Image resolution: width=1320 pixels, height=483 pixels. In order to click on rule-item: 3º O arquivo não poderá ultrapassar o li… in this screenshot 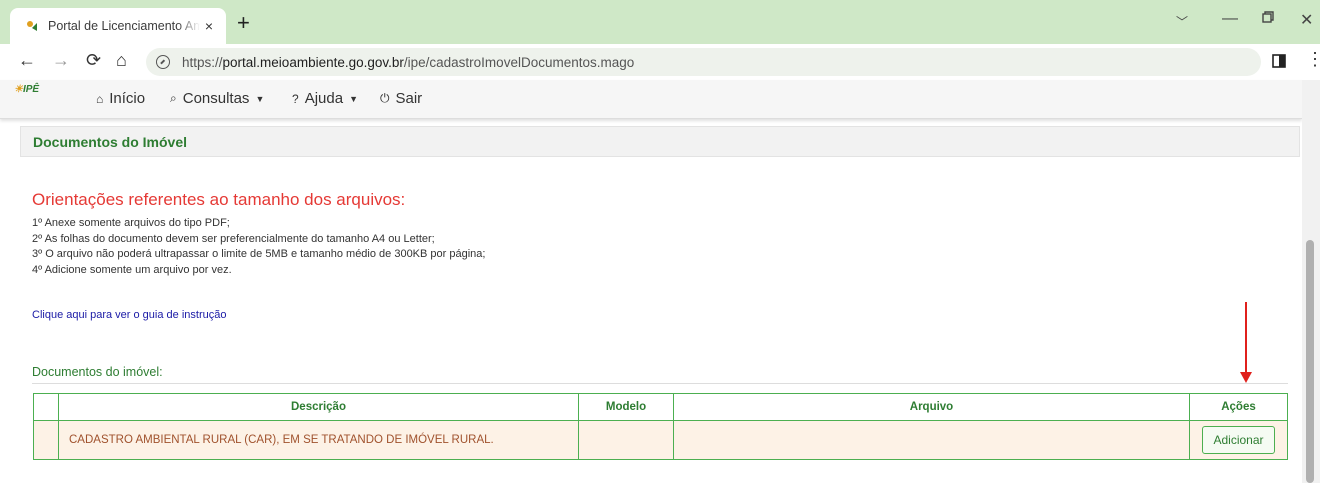, I will do `click(259, 254)`.